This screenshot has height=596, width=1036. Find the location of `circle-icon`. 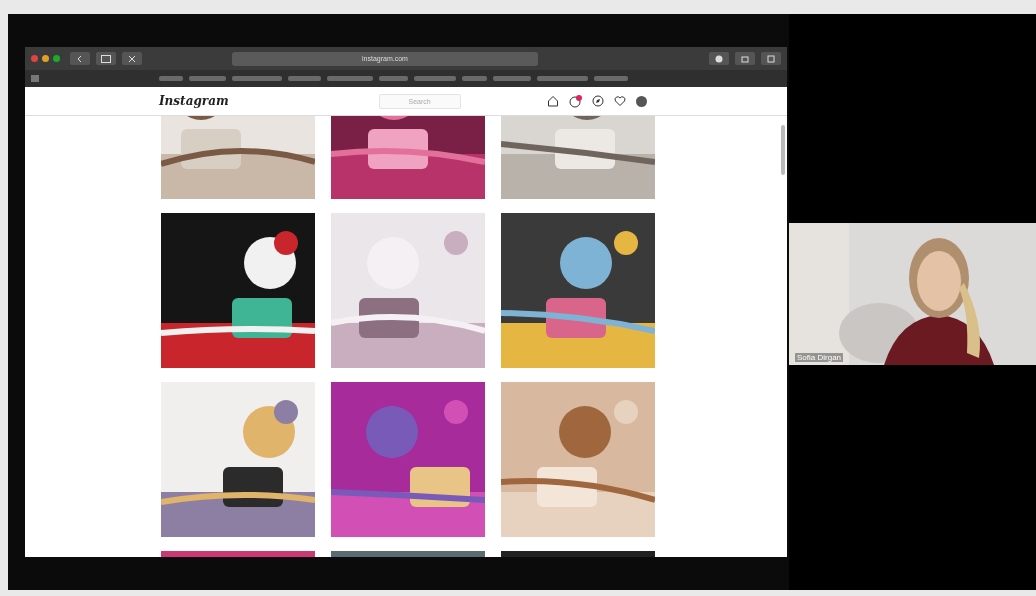

circle-icon is located at coordinates (719, 58).